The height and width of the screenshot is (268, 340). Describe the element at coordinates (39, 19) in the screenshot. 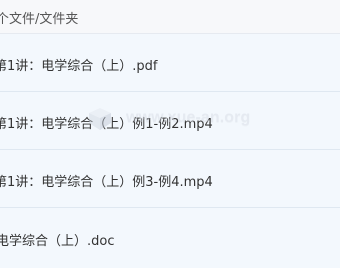

I see `file-count-label: 个文件/文件夹` at that location.